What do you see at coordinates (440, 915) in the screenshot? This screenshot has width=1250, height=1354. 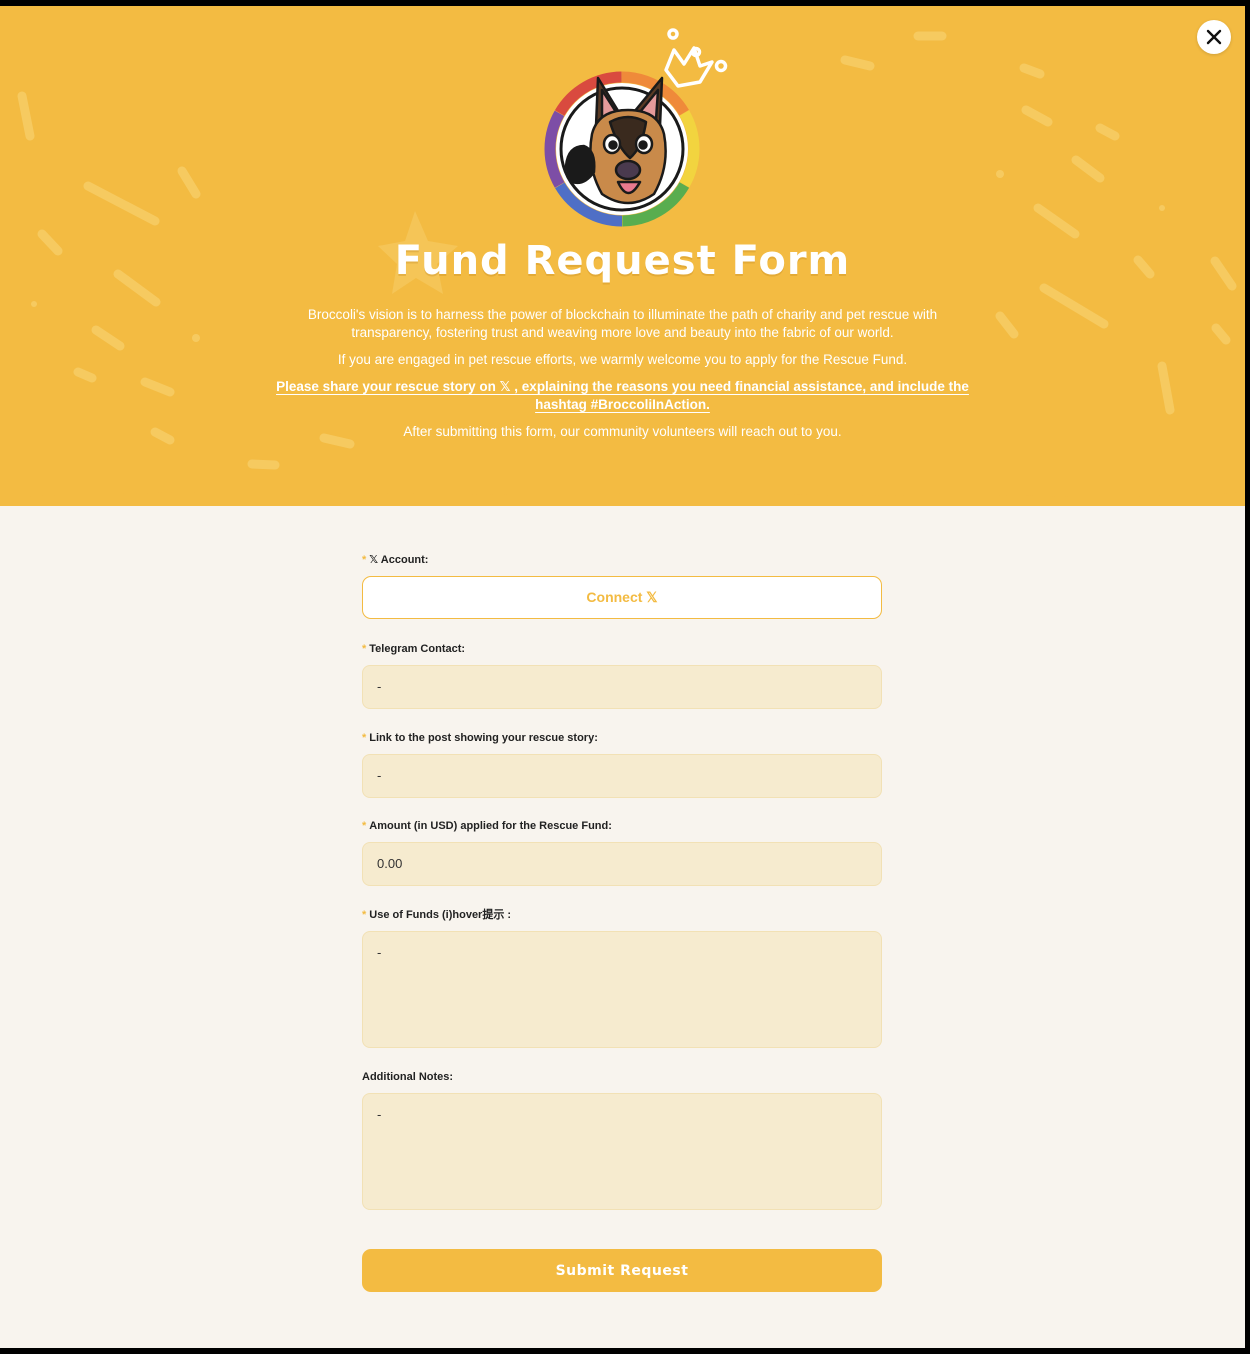 I see `use-of-funds-label-text: Use of Funds (i)hover提示 :` at bounding box center [440, 915].